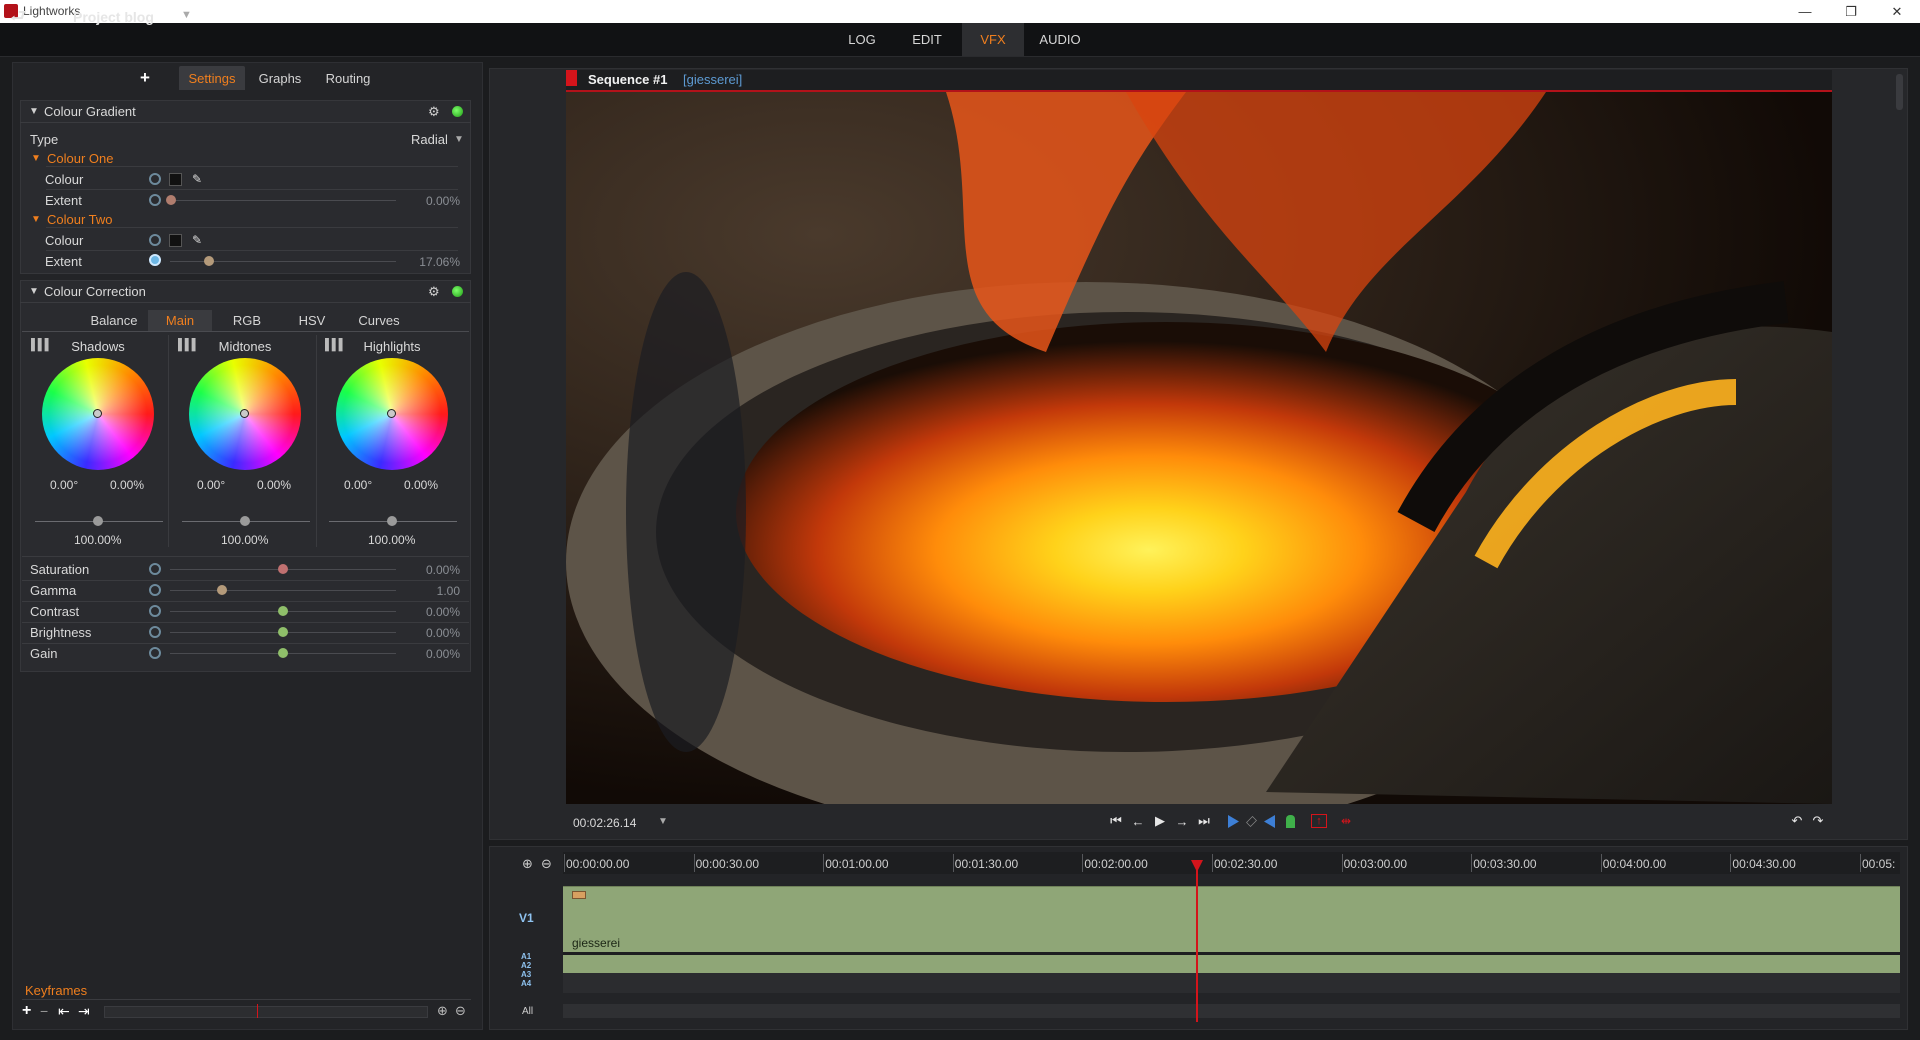 This screenshot has height=1040, width=1920. What do you see at coordinates (1375, 864) in the screenshot?
I see `ruler-tick-label: 00:03:00.00` at bounding box center [1375, 864].